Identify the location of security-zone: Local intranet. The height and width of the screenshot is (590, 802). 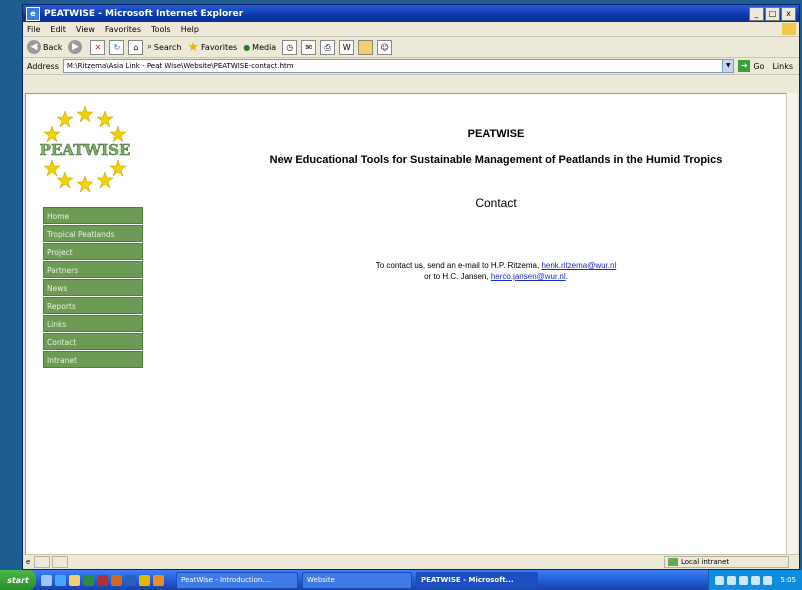
(726, 562).